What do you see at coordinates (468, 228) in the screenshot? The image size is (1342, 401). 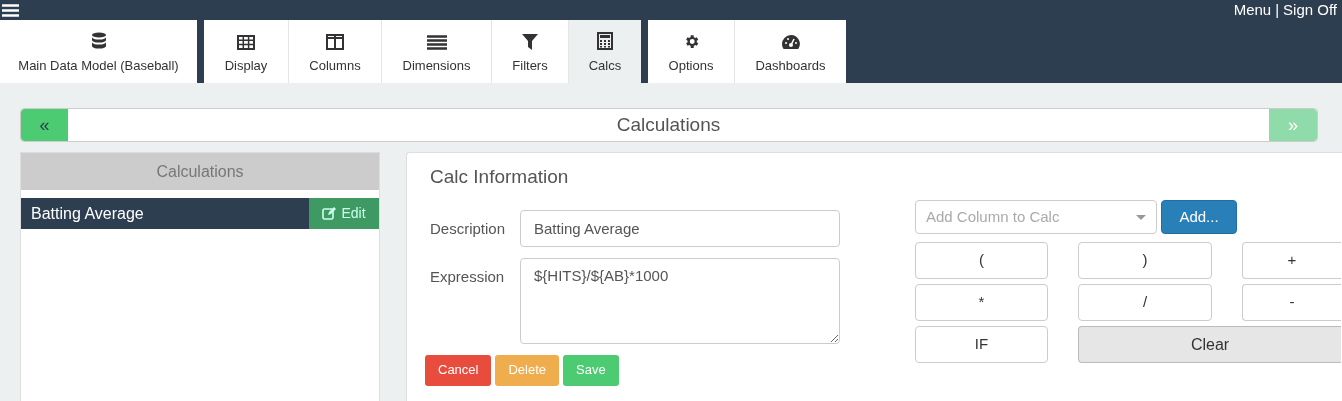 I see `field-label: Description` at bounding box center [468, 228].